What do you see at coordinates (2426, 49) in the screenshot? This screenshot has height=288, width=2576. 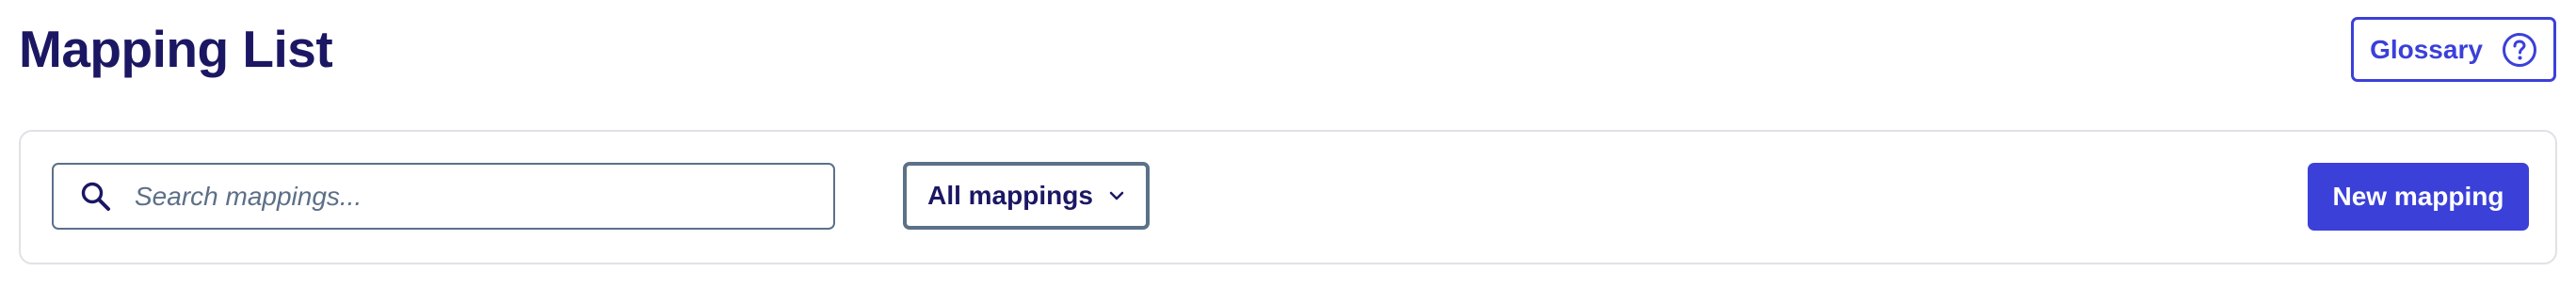 I see `glossary-label: Glossary` at bounding box center [2426, 49].